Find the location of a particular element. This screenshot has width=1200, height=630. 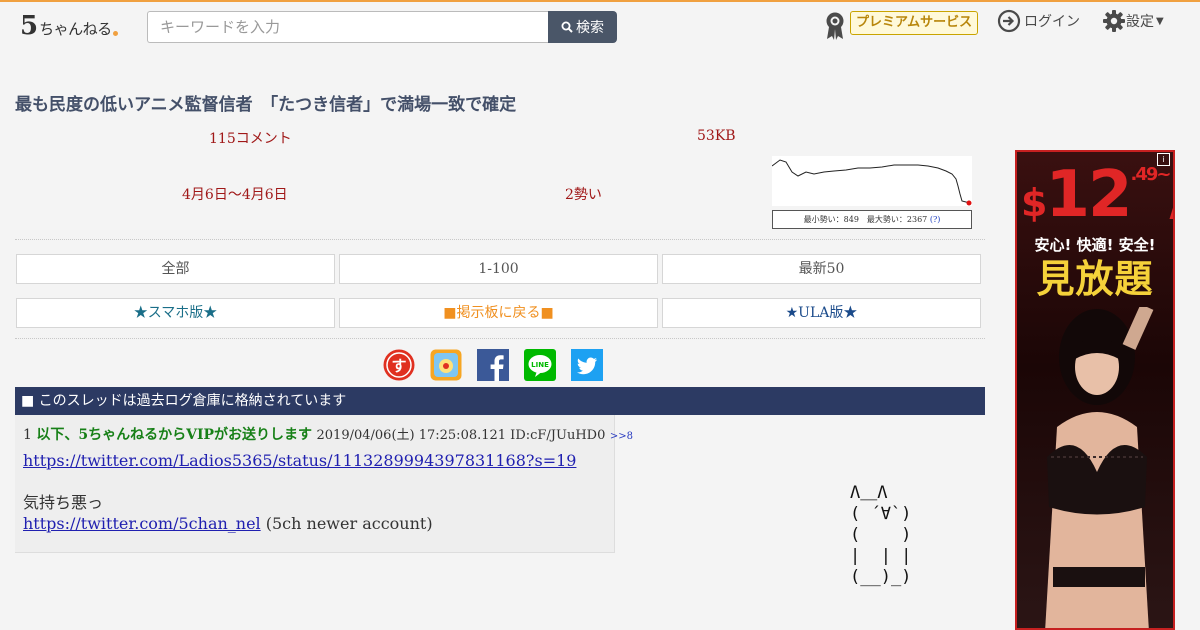

settings-label: 設定 is located at coordinates (1140, 22).